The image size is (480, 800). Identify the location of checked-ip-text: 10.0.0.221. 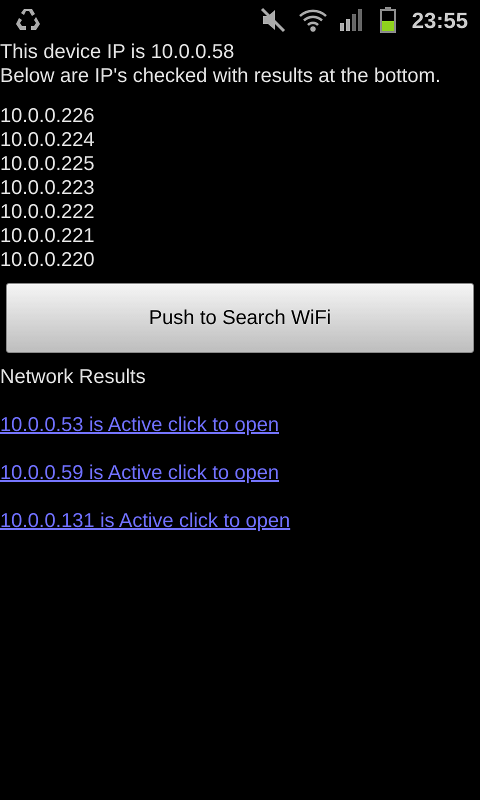
(48, 236).